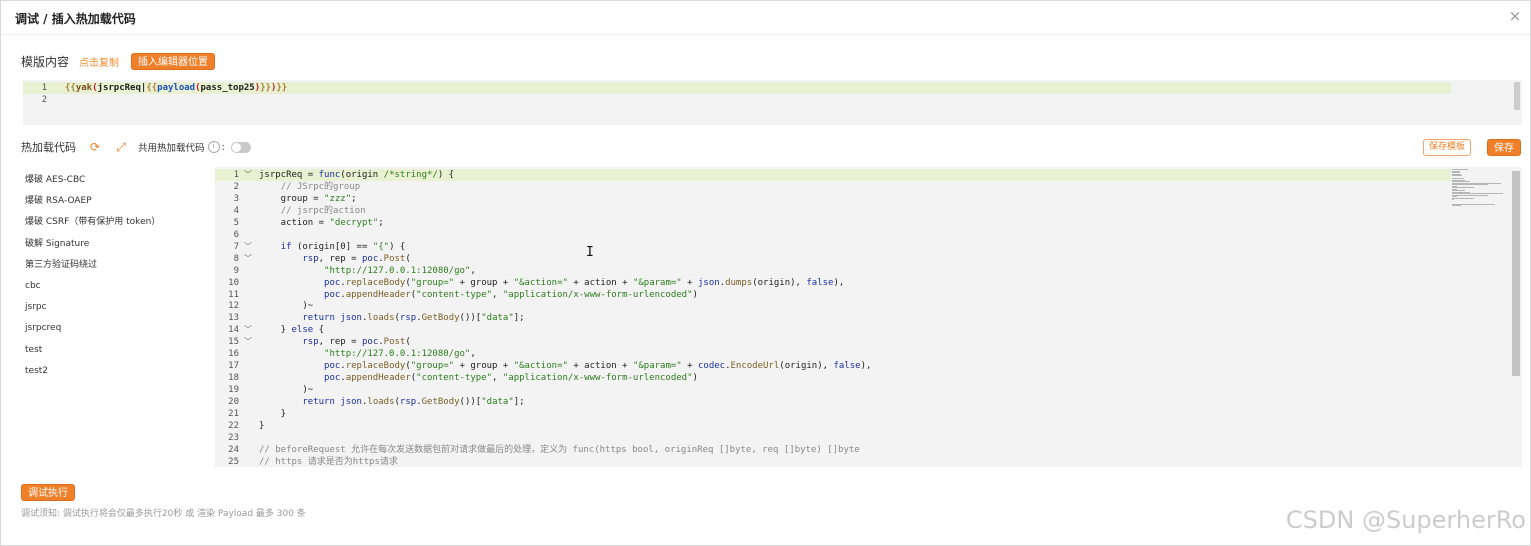  I want to click on line-number: 24, so click(233, 449).